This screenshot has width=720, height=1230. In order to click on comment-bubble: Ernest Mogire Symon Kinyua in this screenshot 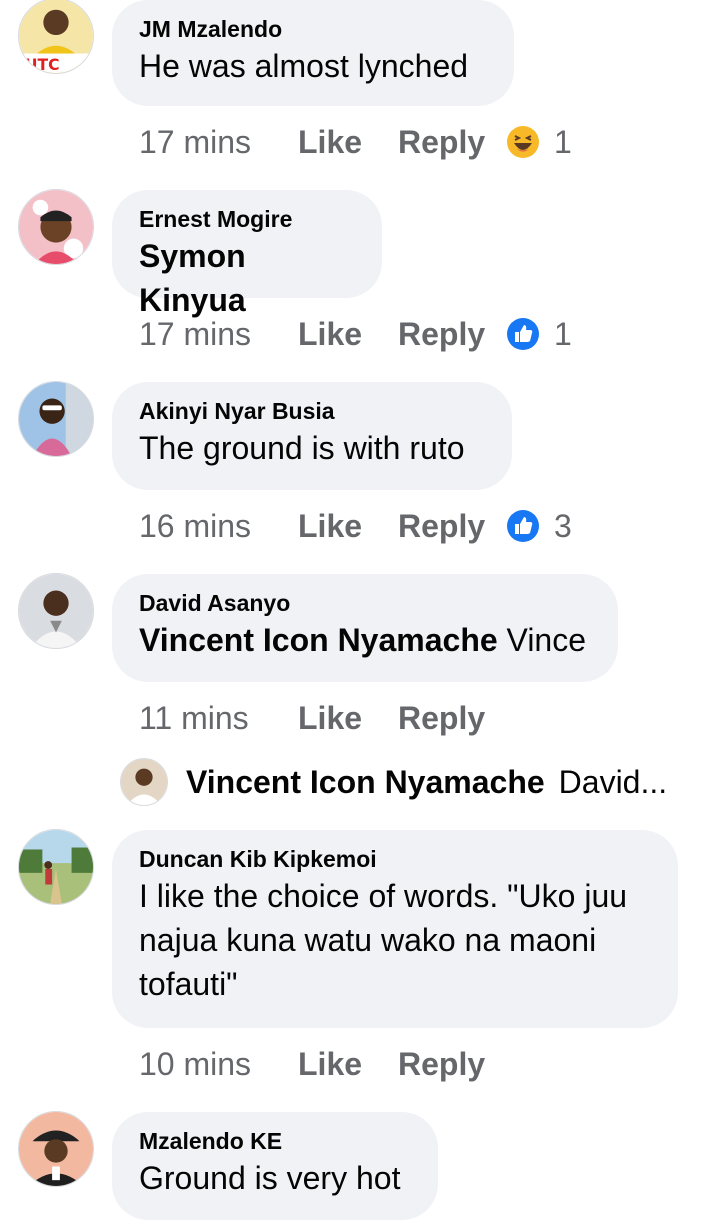, I will do `click(247, 254)`.